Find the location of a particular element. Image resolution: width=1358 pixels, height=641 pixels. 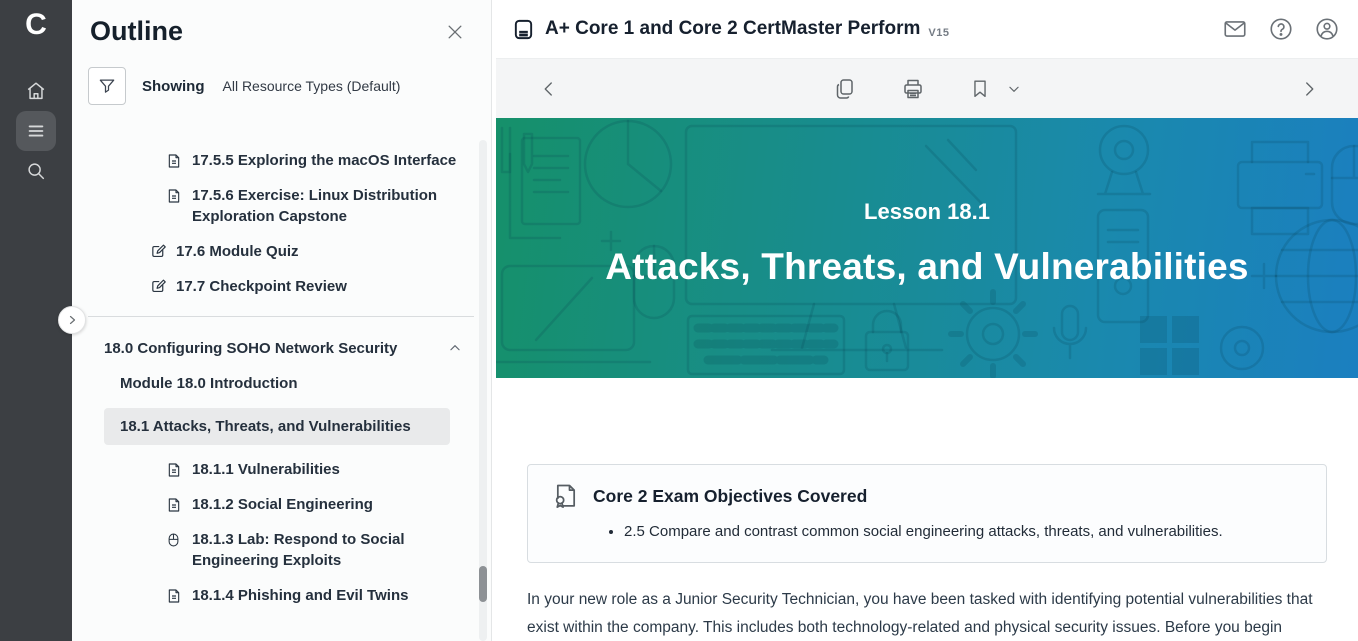

certificate-icon is located at coordinates (566, 496).